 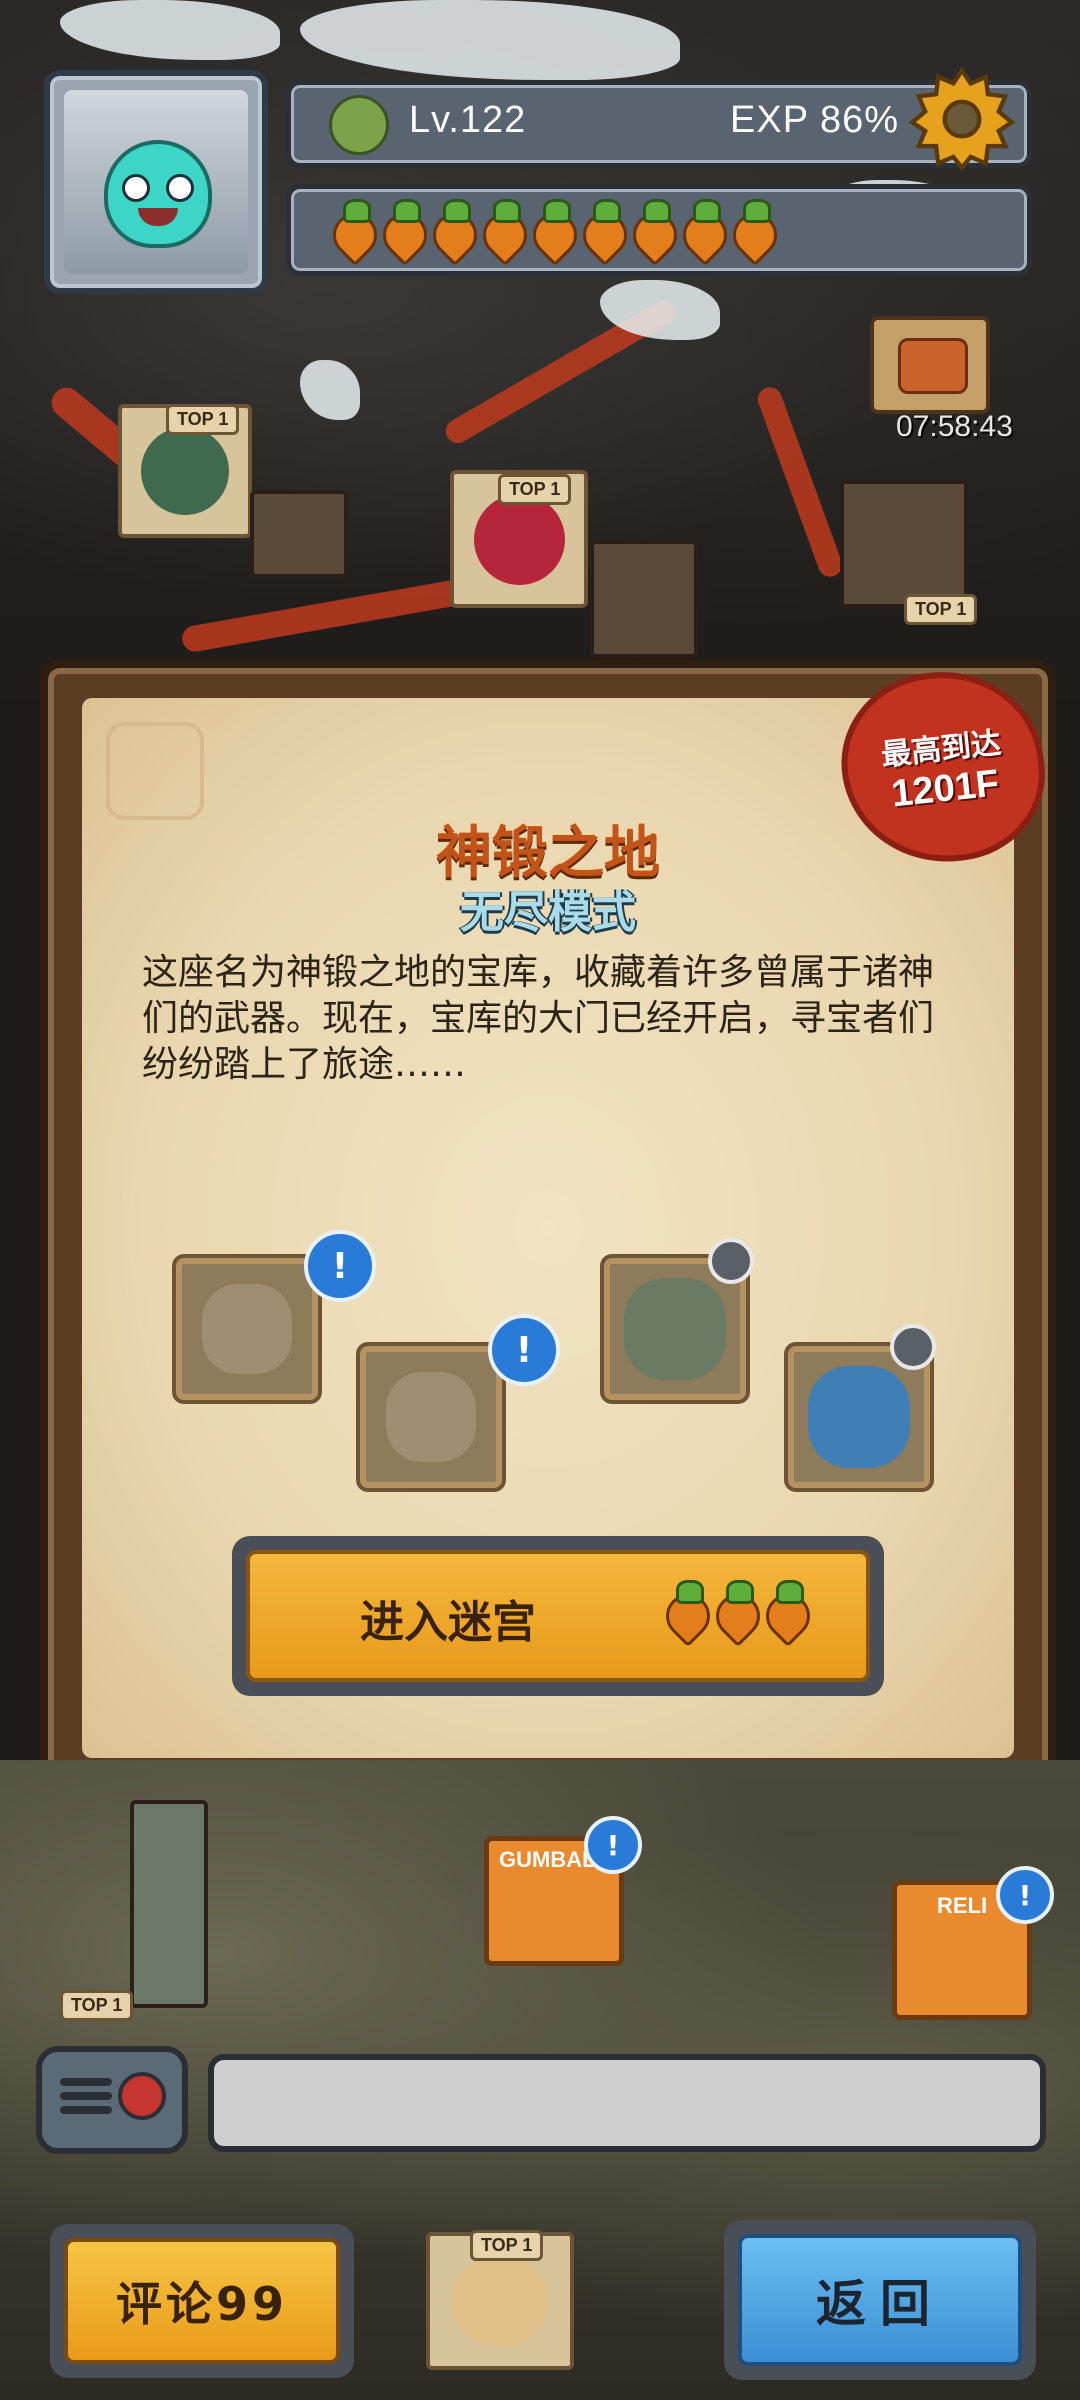 What do you see at coordinates (359, 125) in the screenshot?
I see `tree-level-icon` at bounding box center [359, 125].